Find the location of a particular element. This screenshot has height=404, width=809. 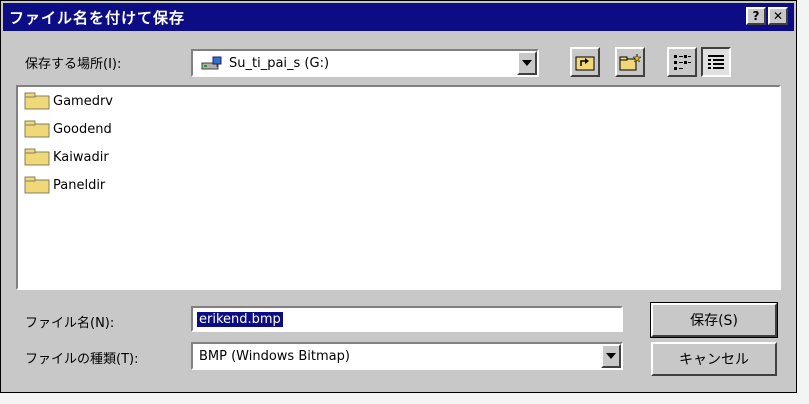

title-bar-buttons: ? ✕ is located at coordinates (767, 16).